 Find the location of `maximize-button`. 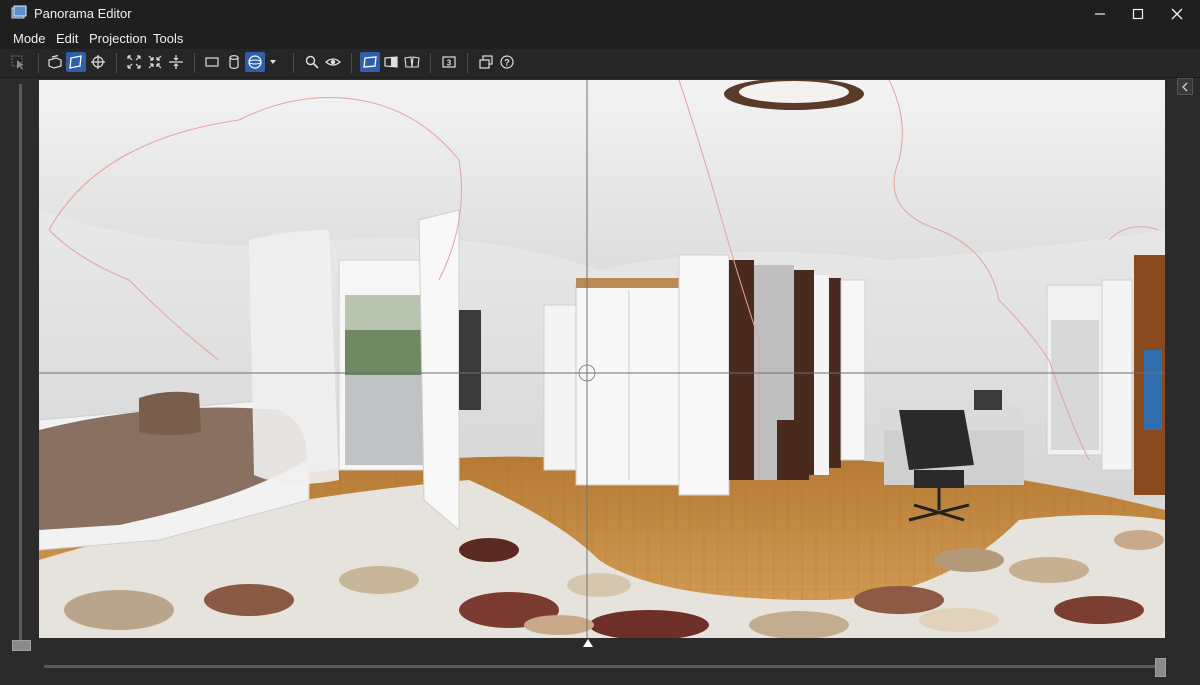

maximize-button is located at coordinates (1138, 13).